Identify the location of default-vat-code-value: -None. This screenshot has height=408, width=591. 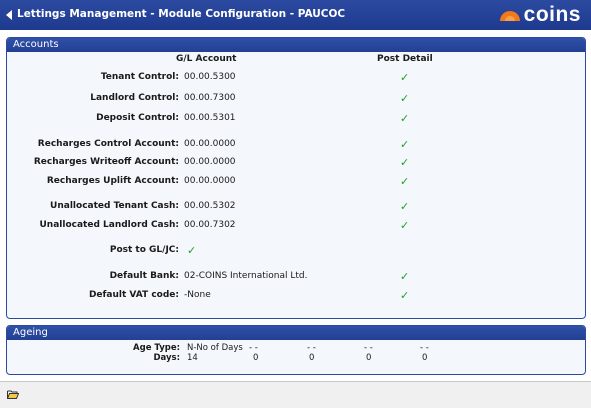
(197, 295).